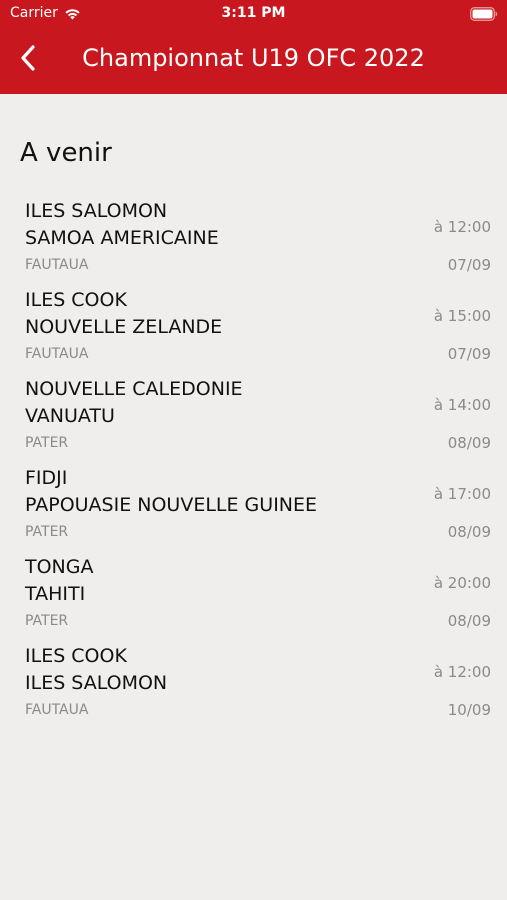 Image resolution: width=507 pixels, height=900 pixels. What do you see at coordinates (122, 238) in the screenshot?
I see `away-team: SAMOA AMERICAINE` at bounding box center [122, 238].